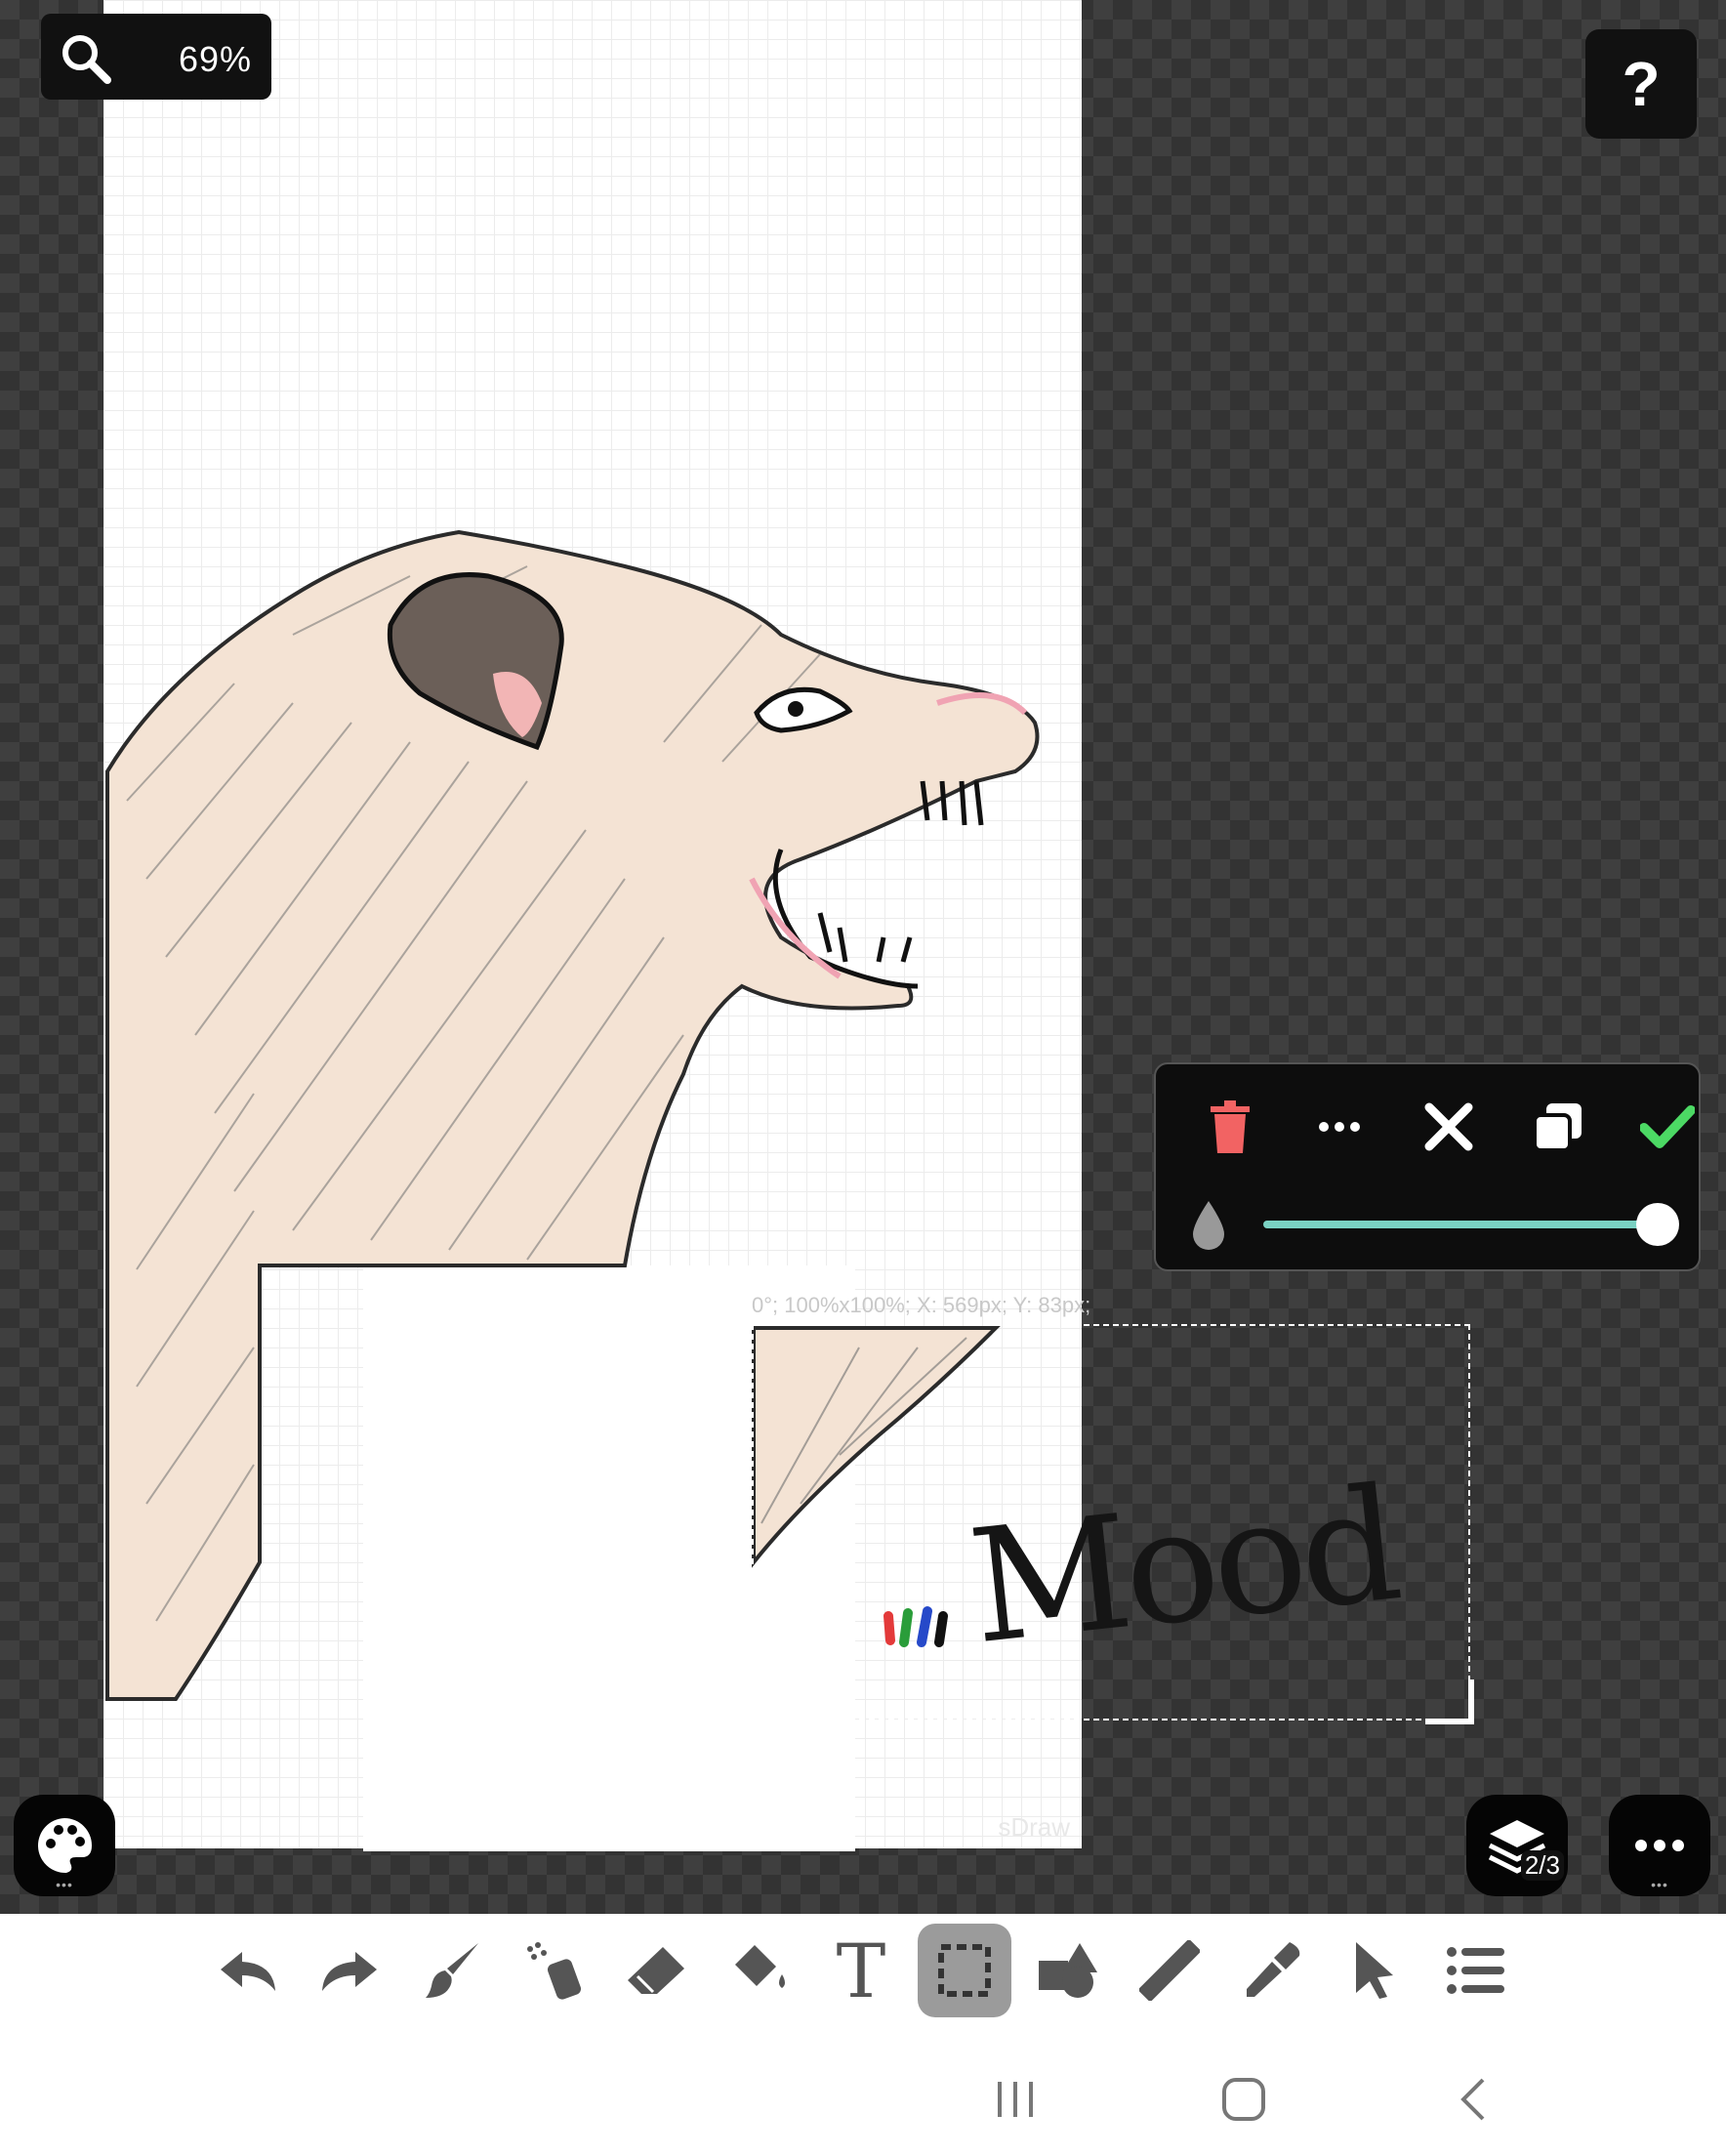 This screenshot has height=2156, width=1726. I want to click on selection-toolbar, so click(1427, 1167).